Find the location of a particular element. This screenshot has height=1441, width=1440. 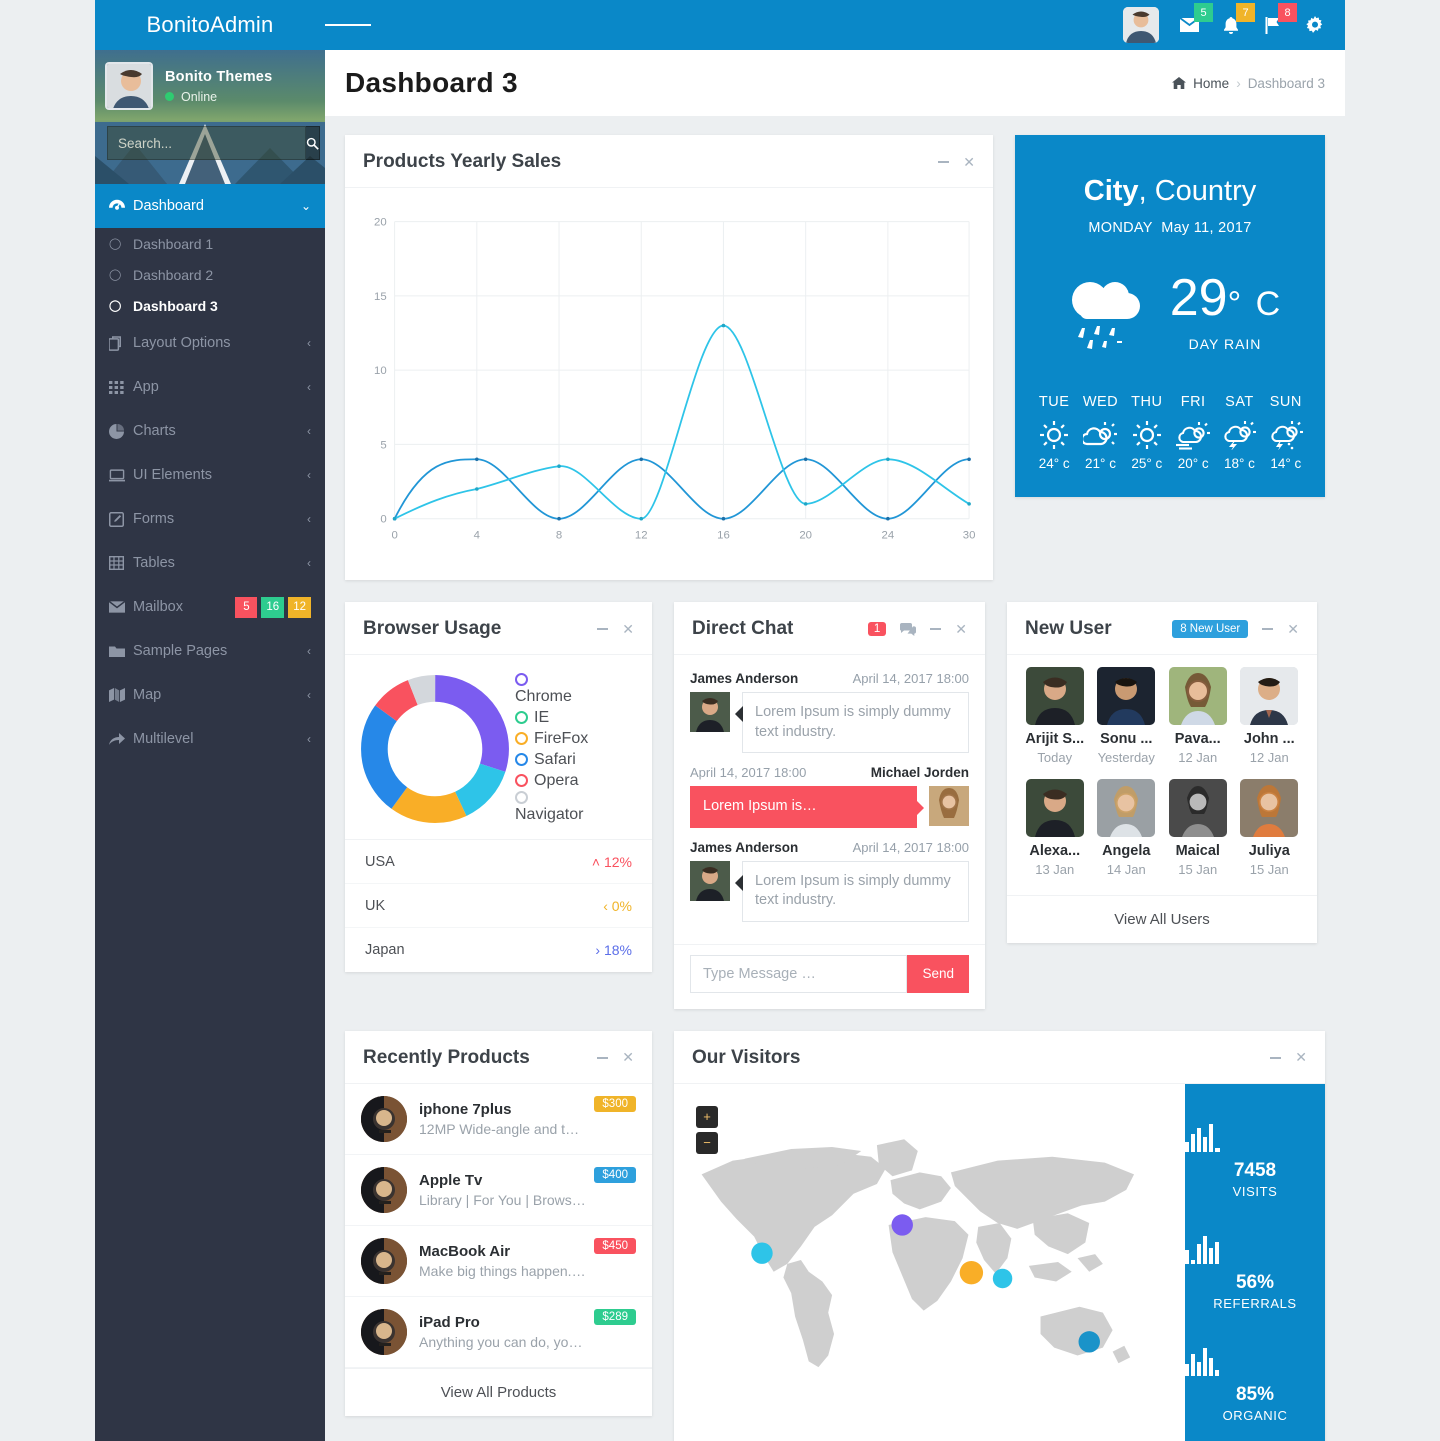

user-cell: Maical 15 Jan is located at coordinates (1198, 828).